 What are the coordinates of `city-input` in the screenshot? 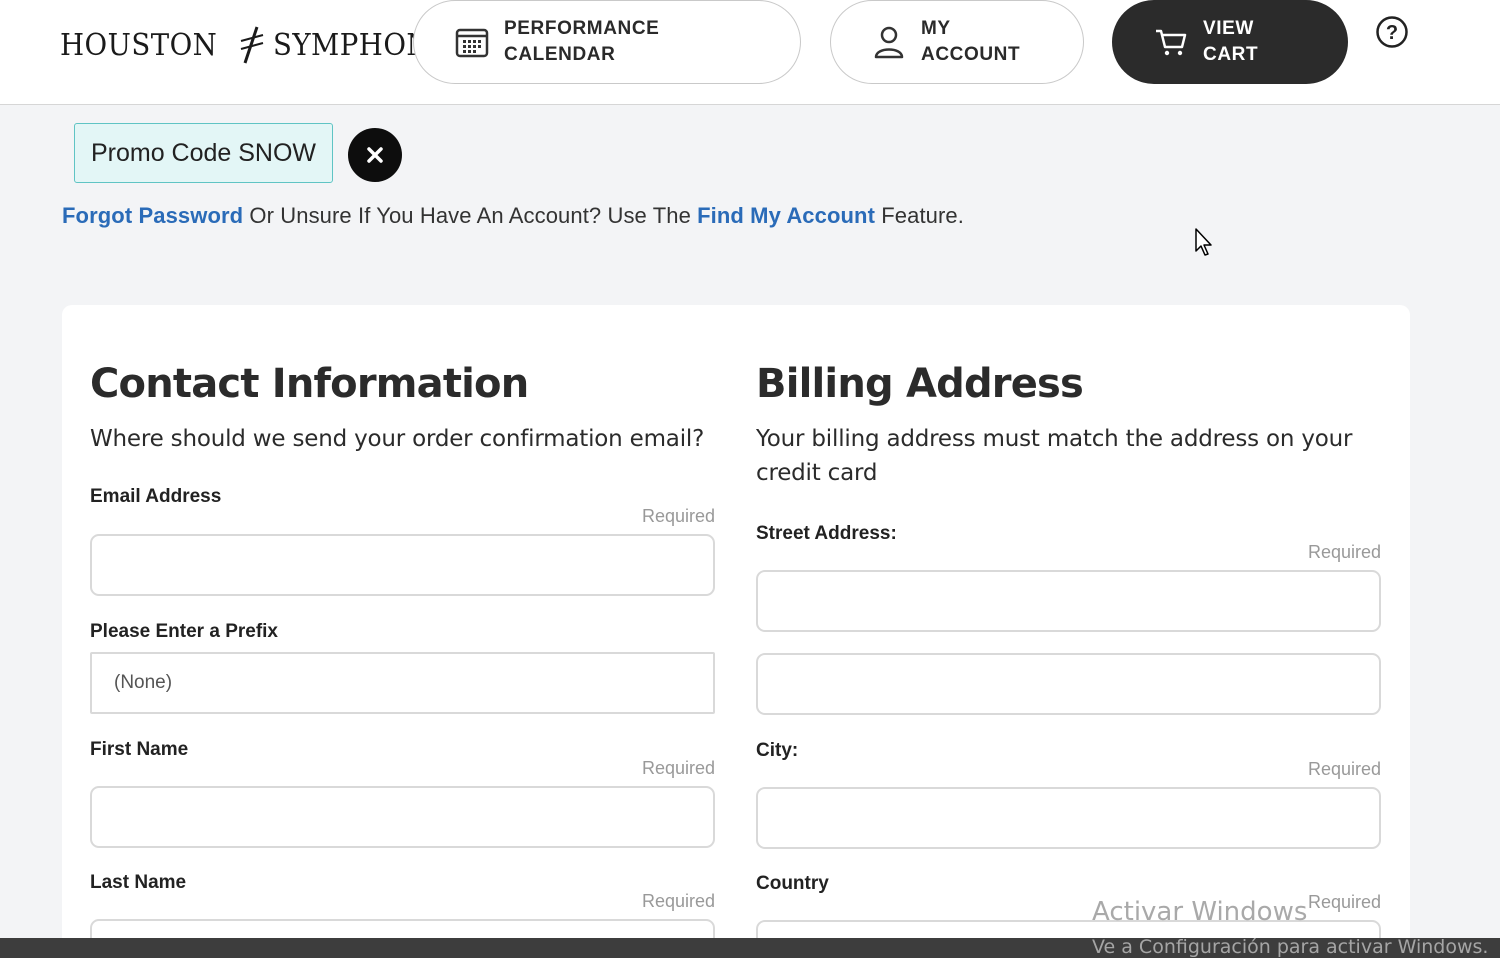 It's located at (1068, 818).